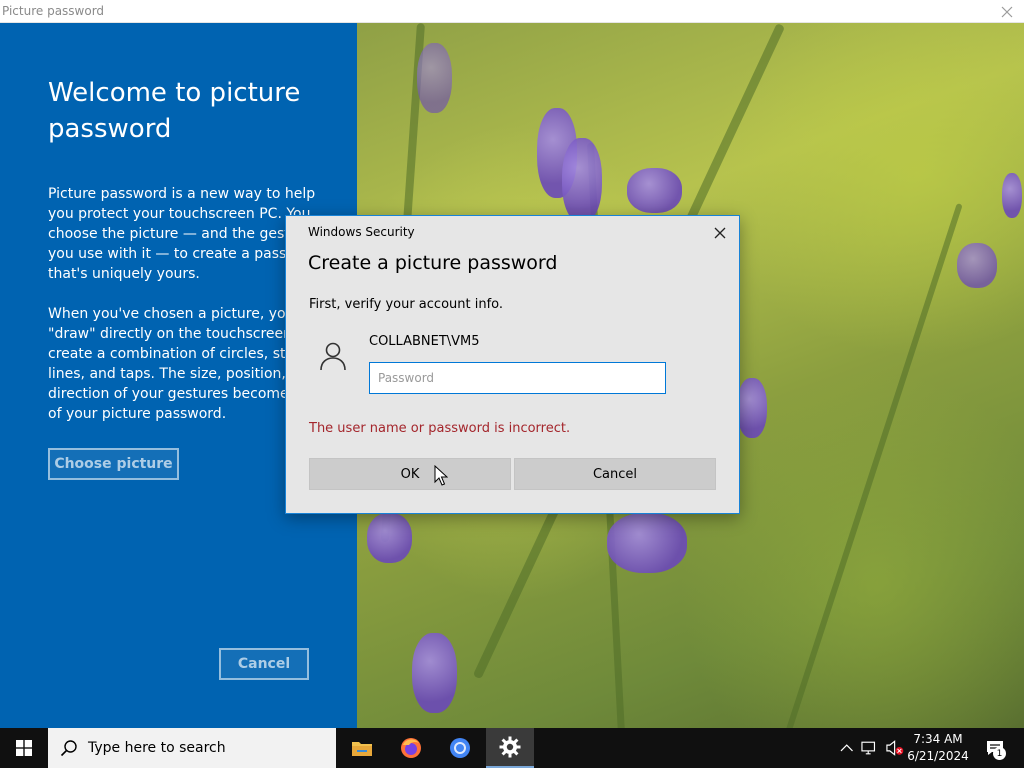 This screenshot has width=1024, height=768. I want to click on chevron-up-icon, so click(846, 748).